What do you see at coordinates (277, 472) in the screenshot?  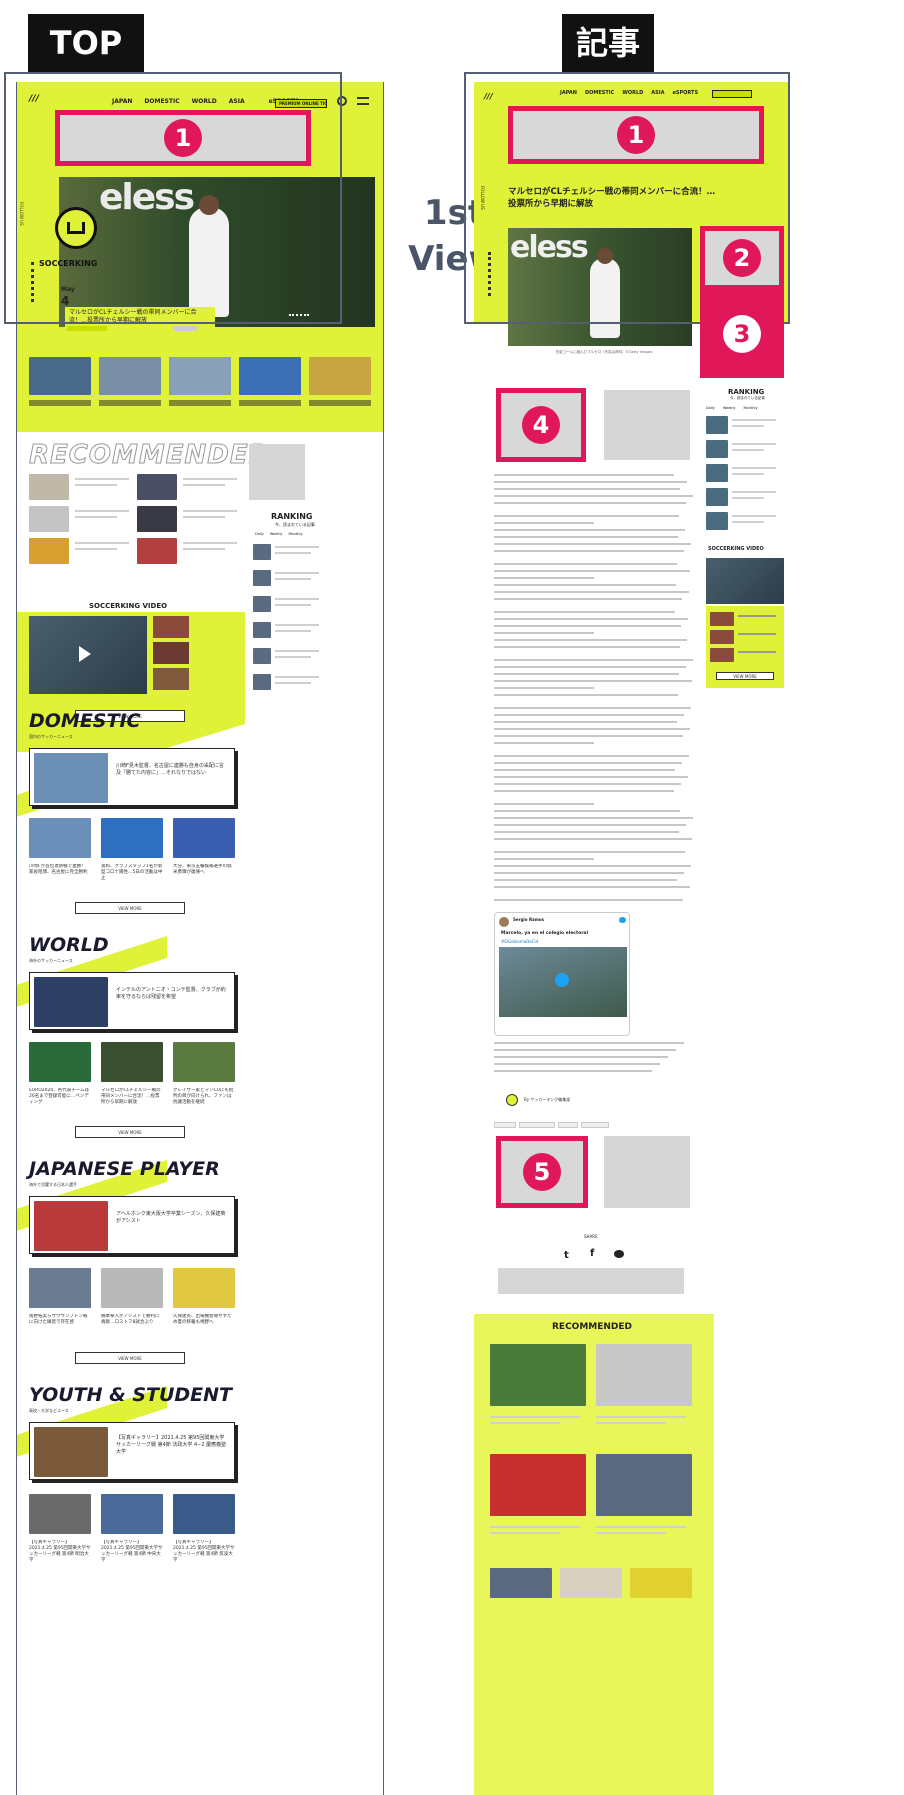 I see `ad-square-top` at bounding box center [277, 472].